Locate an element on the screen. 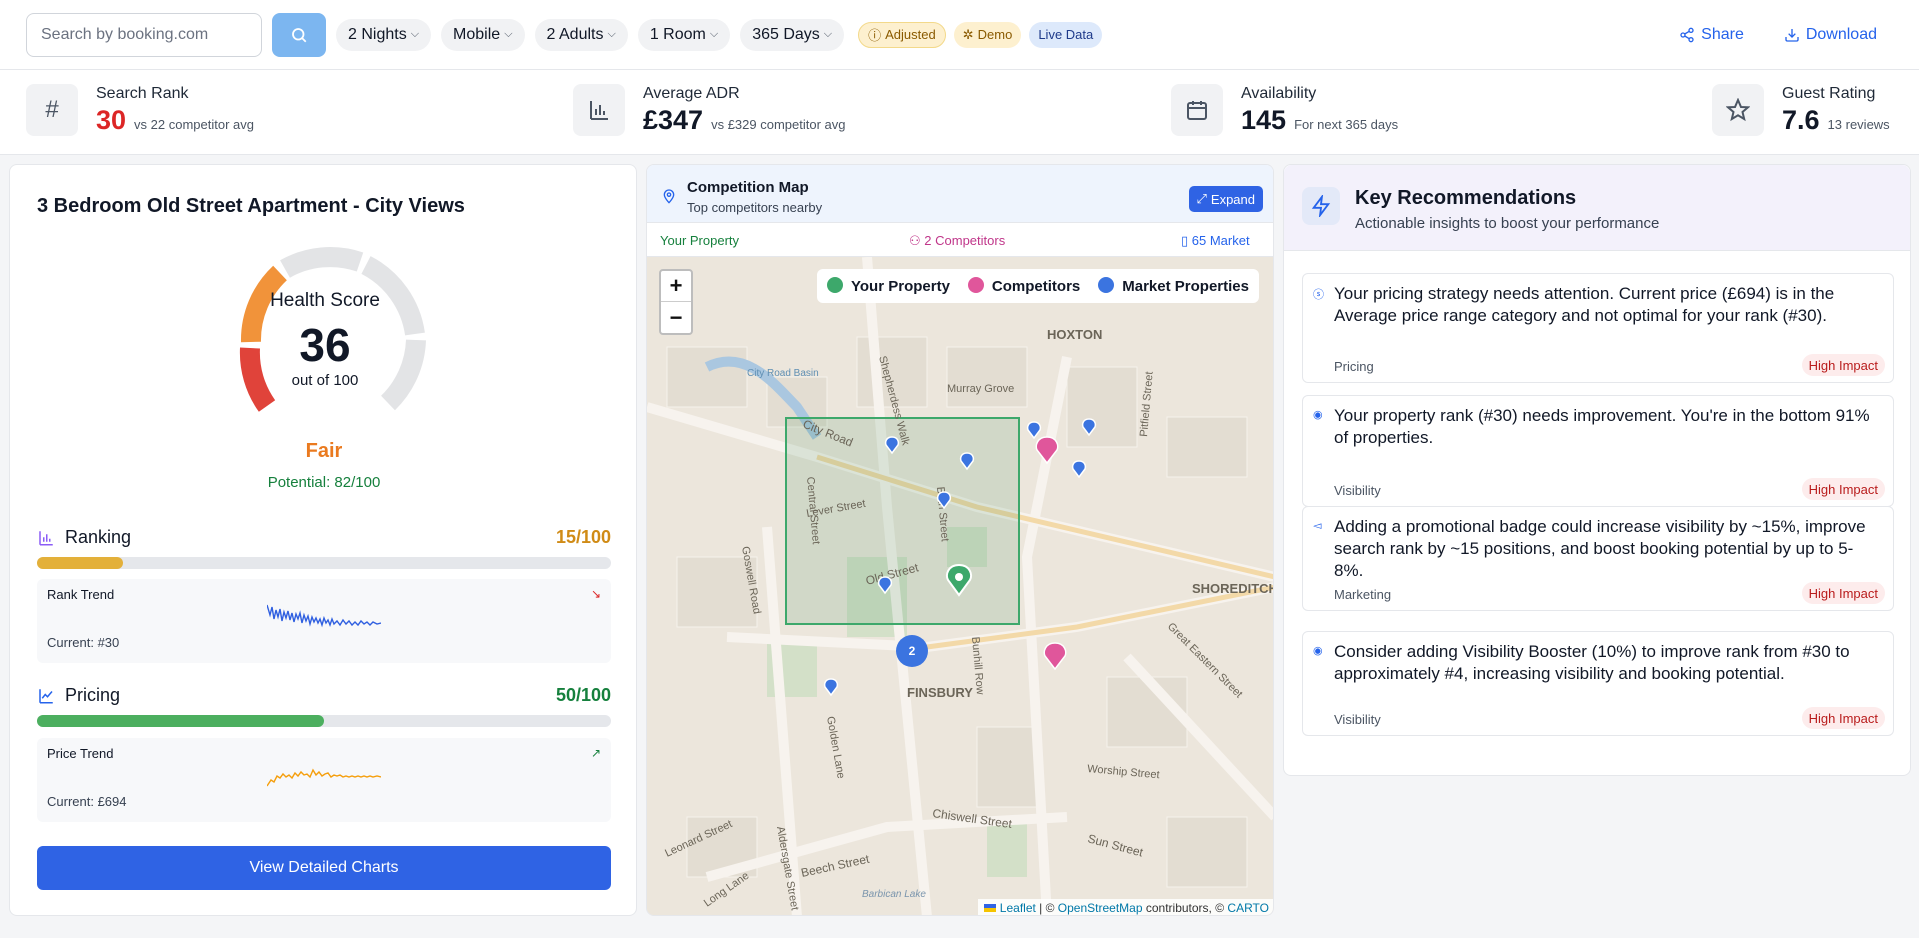 The image size is (1919, 938). zoom-controls: + − is located at coordinates (676, 302).